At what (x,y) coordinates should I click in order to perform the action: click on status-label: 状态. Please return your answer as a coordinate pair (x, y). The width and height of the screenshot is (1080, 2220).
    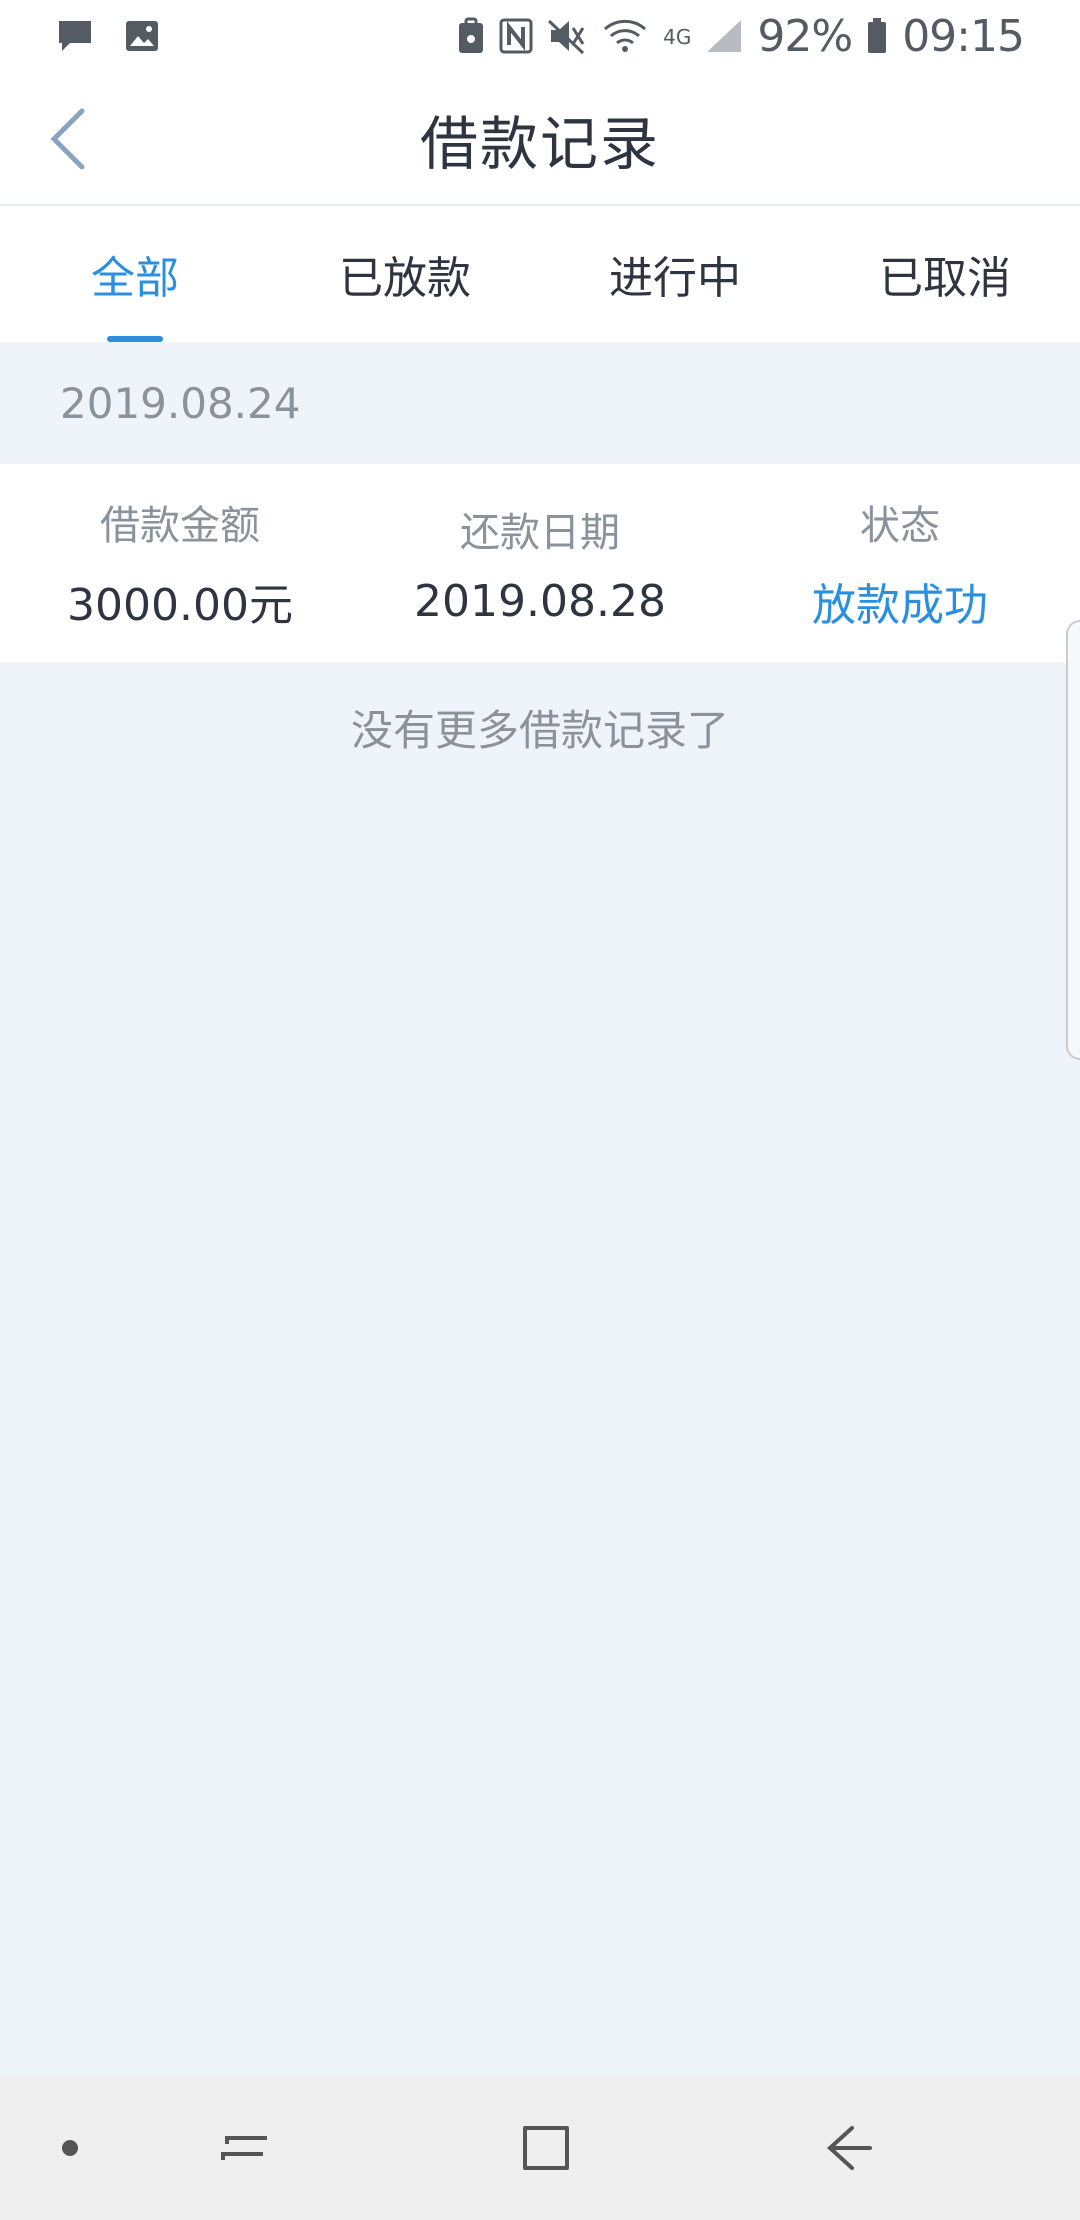
    Looking at the image, I should click on (900, 526).